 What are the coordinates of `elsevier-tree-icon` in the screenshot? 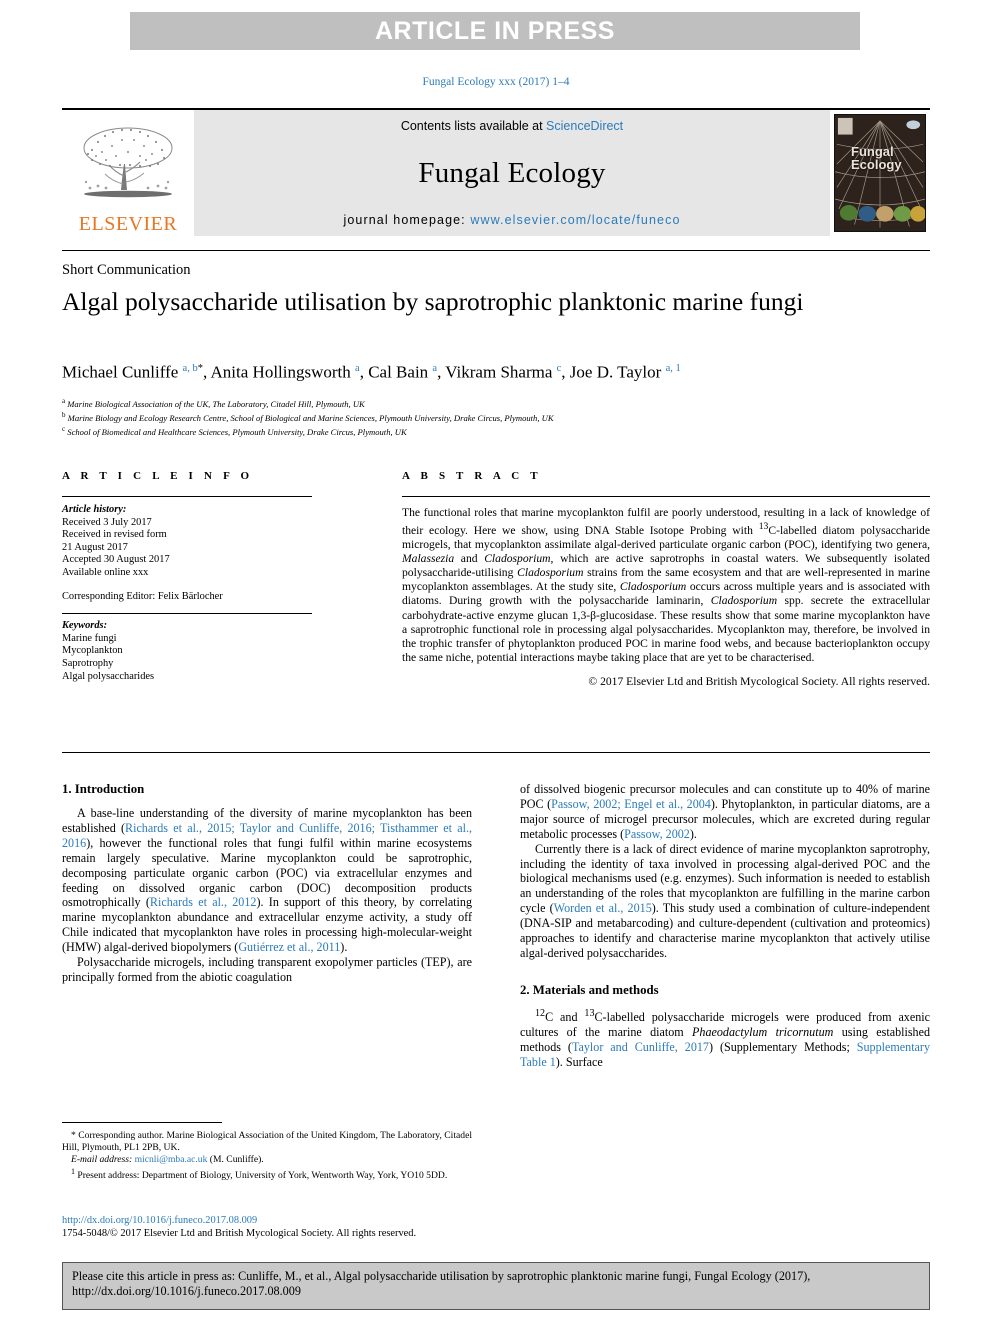 It's located at (128, 162).